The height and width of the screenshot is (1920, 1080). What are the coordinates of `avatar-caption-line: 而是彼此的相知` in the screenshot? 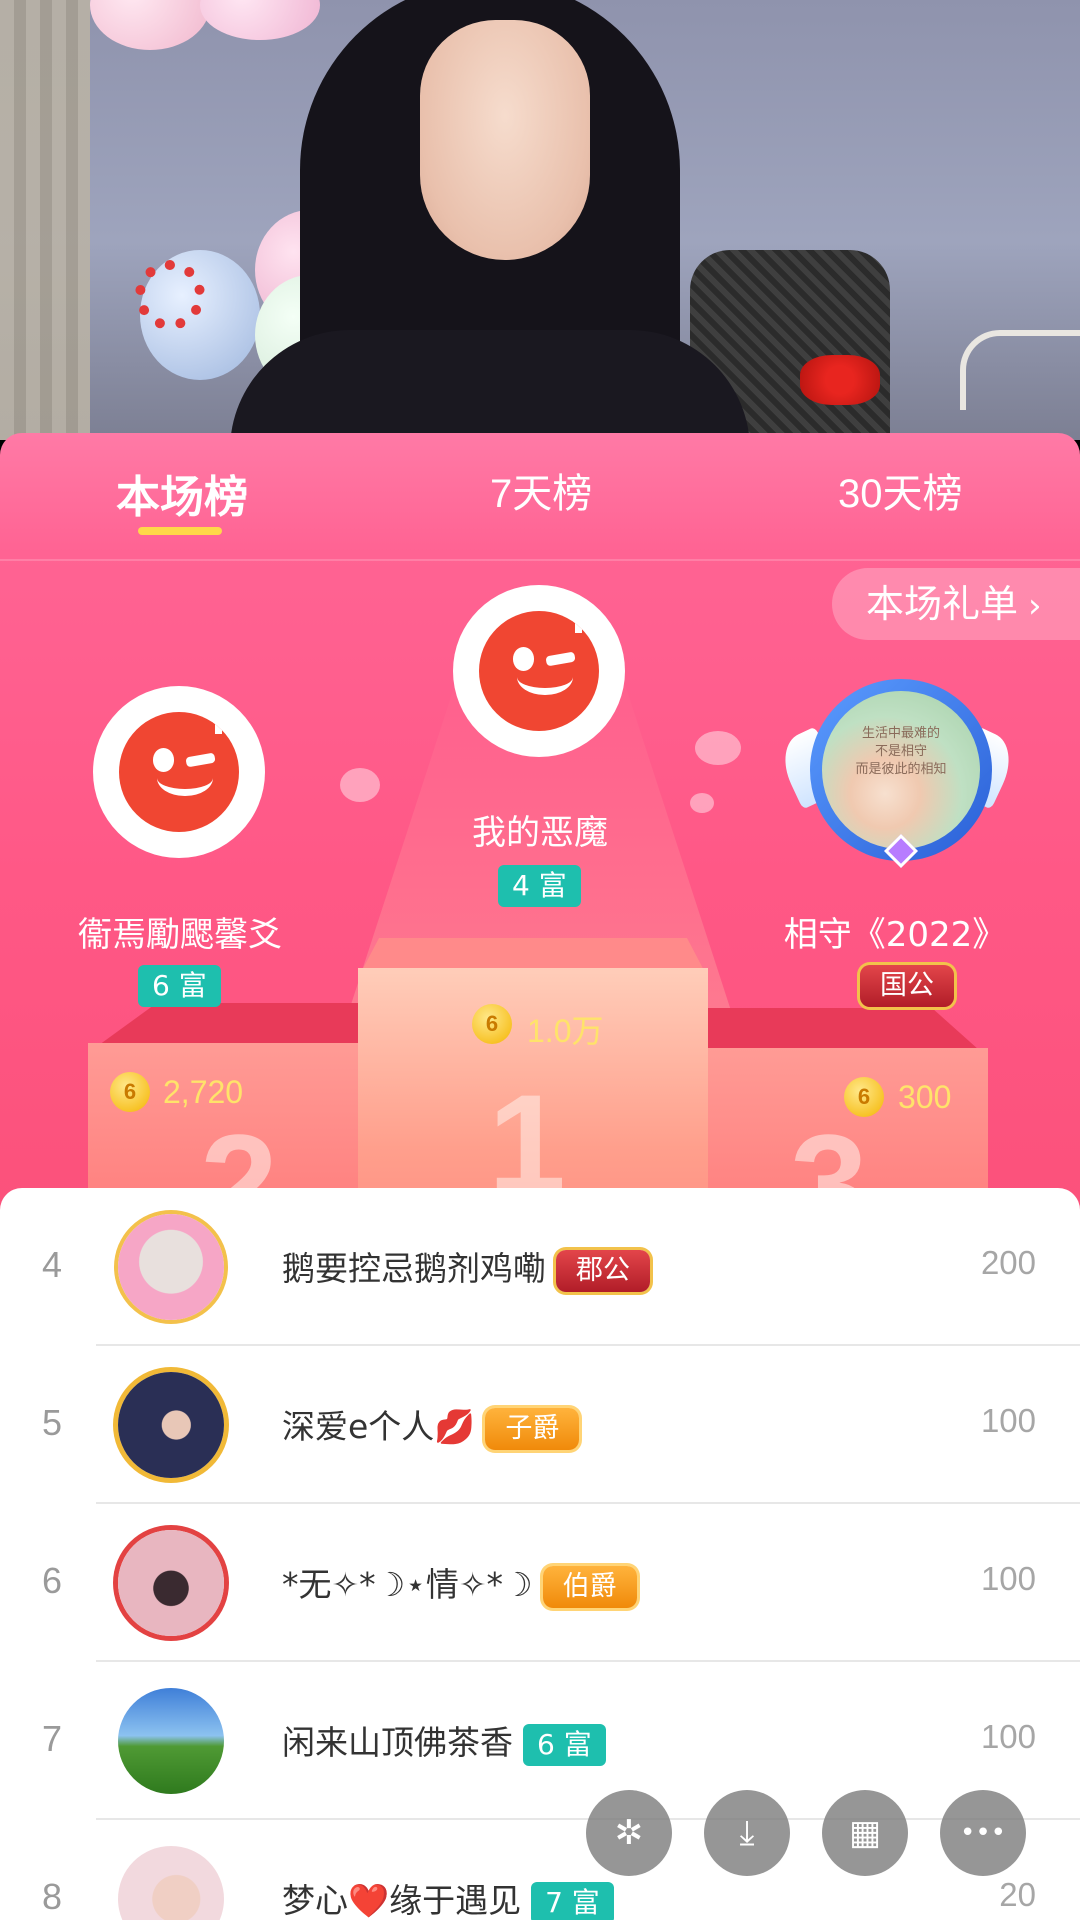 It's located at (901, 769).